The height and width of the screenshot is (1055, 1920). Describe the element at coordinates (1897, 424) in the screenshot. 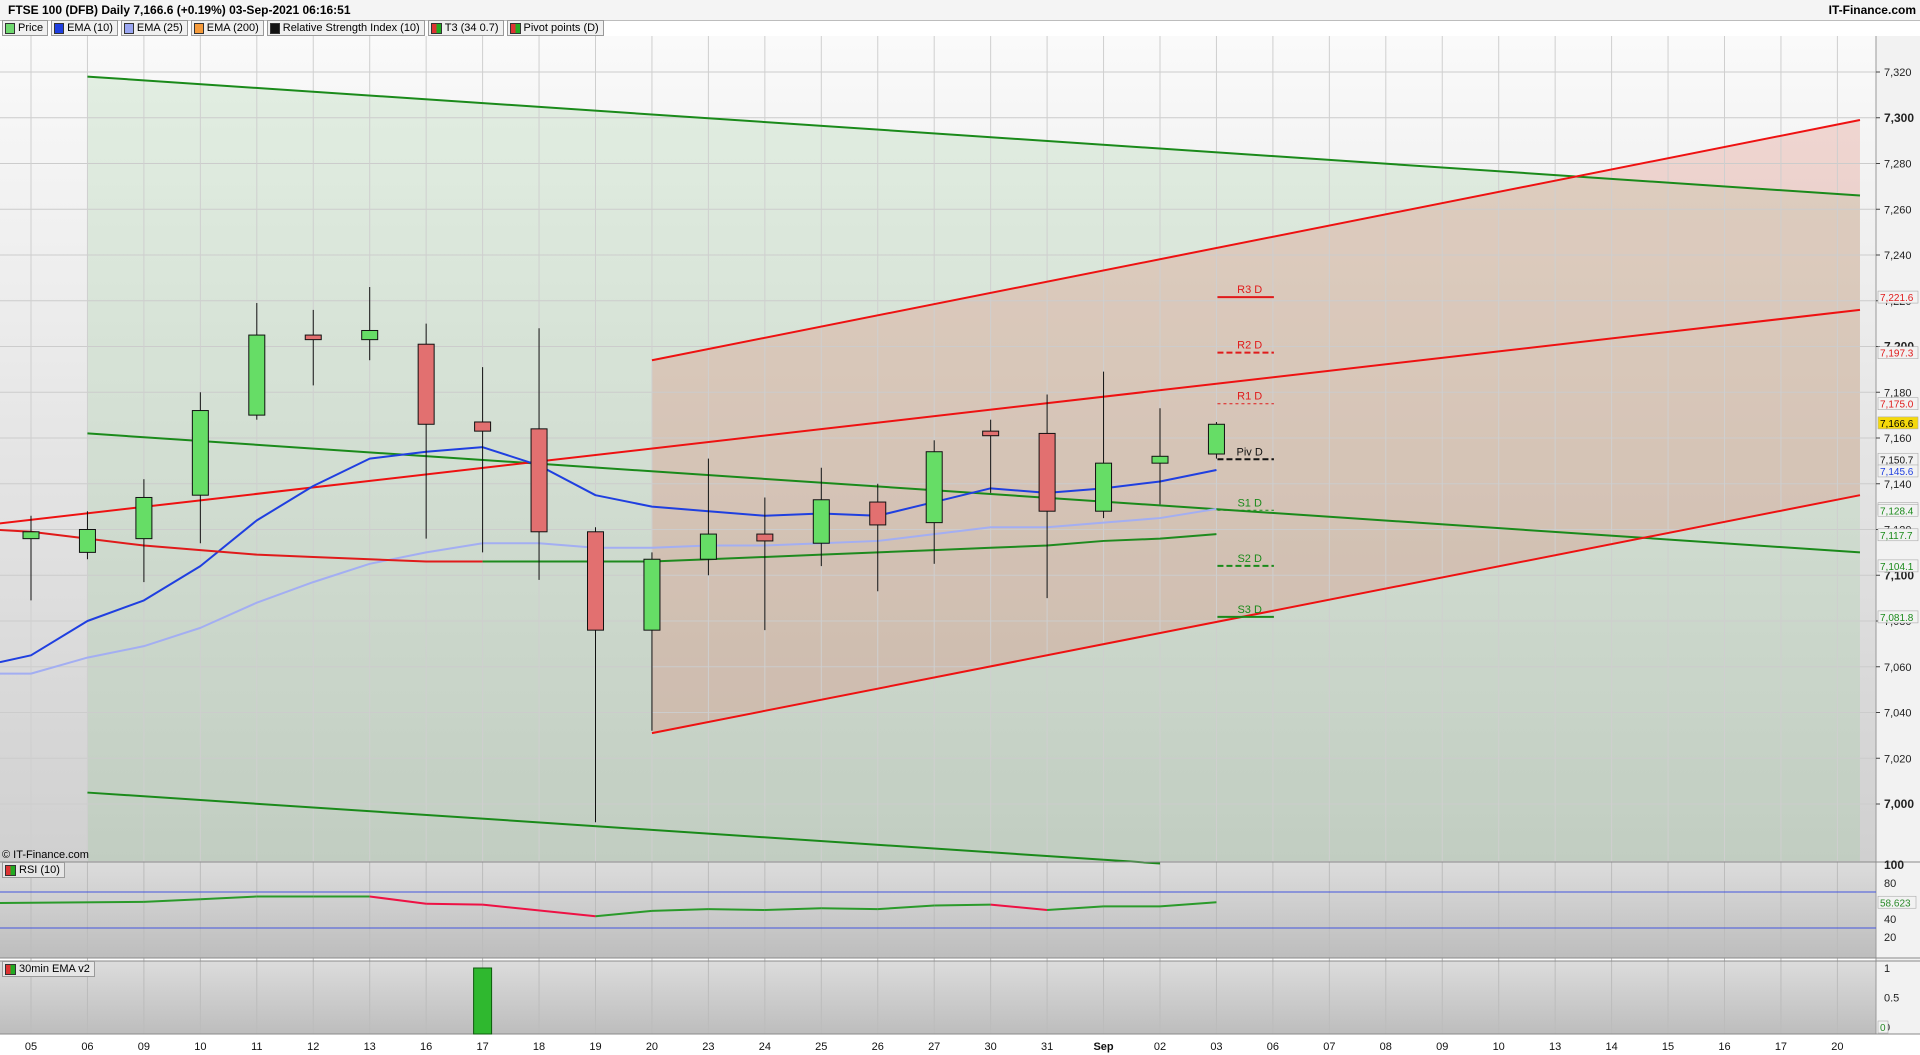

I see `price-tag-label: 7,166.6` at that location.